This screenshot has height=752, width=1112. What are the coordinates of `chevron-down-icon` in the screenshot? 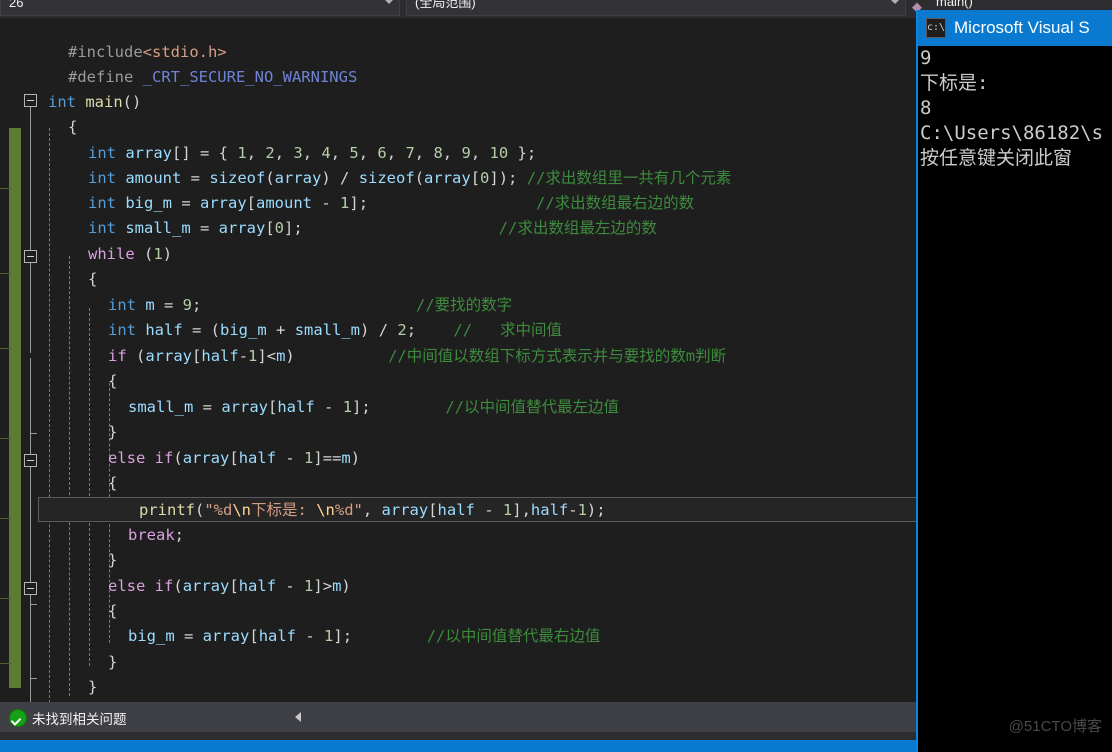 It's located at (389, 2).